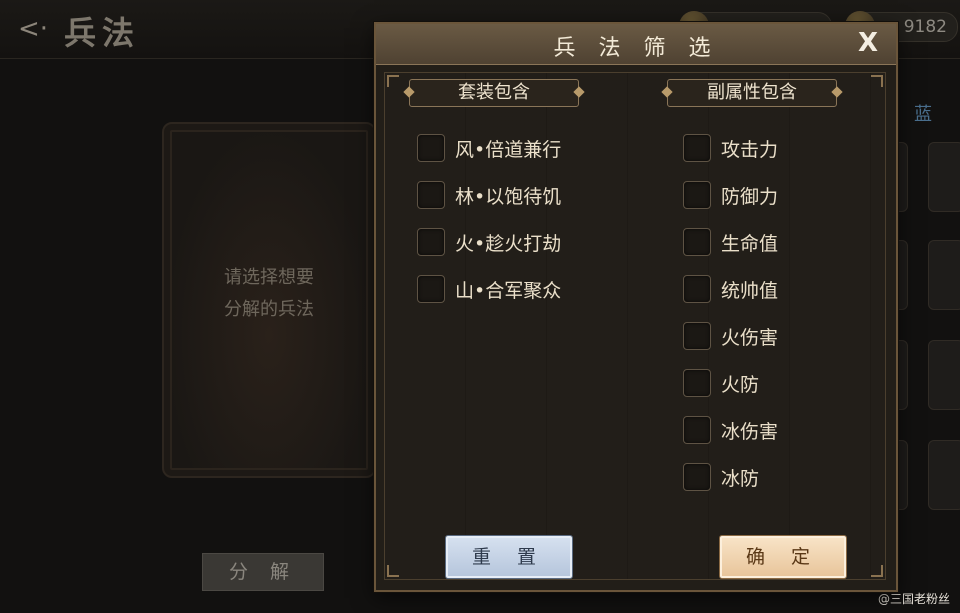 Image resolution: width=960 pixels, height=613 pixels. I want to click on attr-section-title: 副属性包含, so click(752, 93).